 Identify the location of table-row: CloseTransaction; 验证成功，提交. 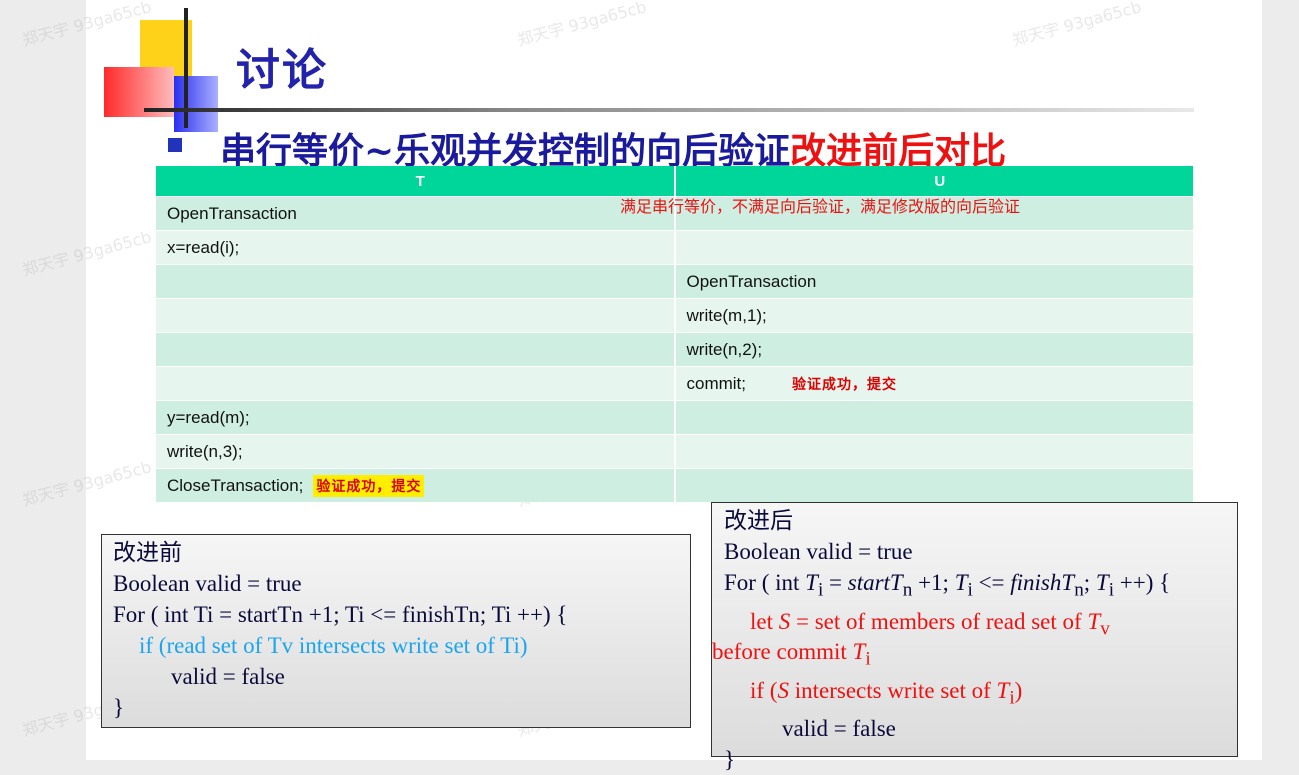
(674, 485).